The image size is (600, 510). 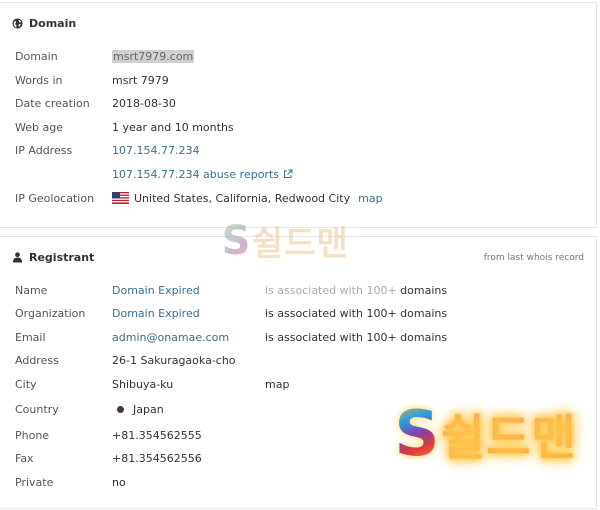 What do you see at coordinates (26, 384) in the screenshot?
I see `city-label: City` at bounding box center [26, 384].